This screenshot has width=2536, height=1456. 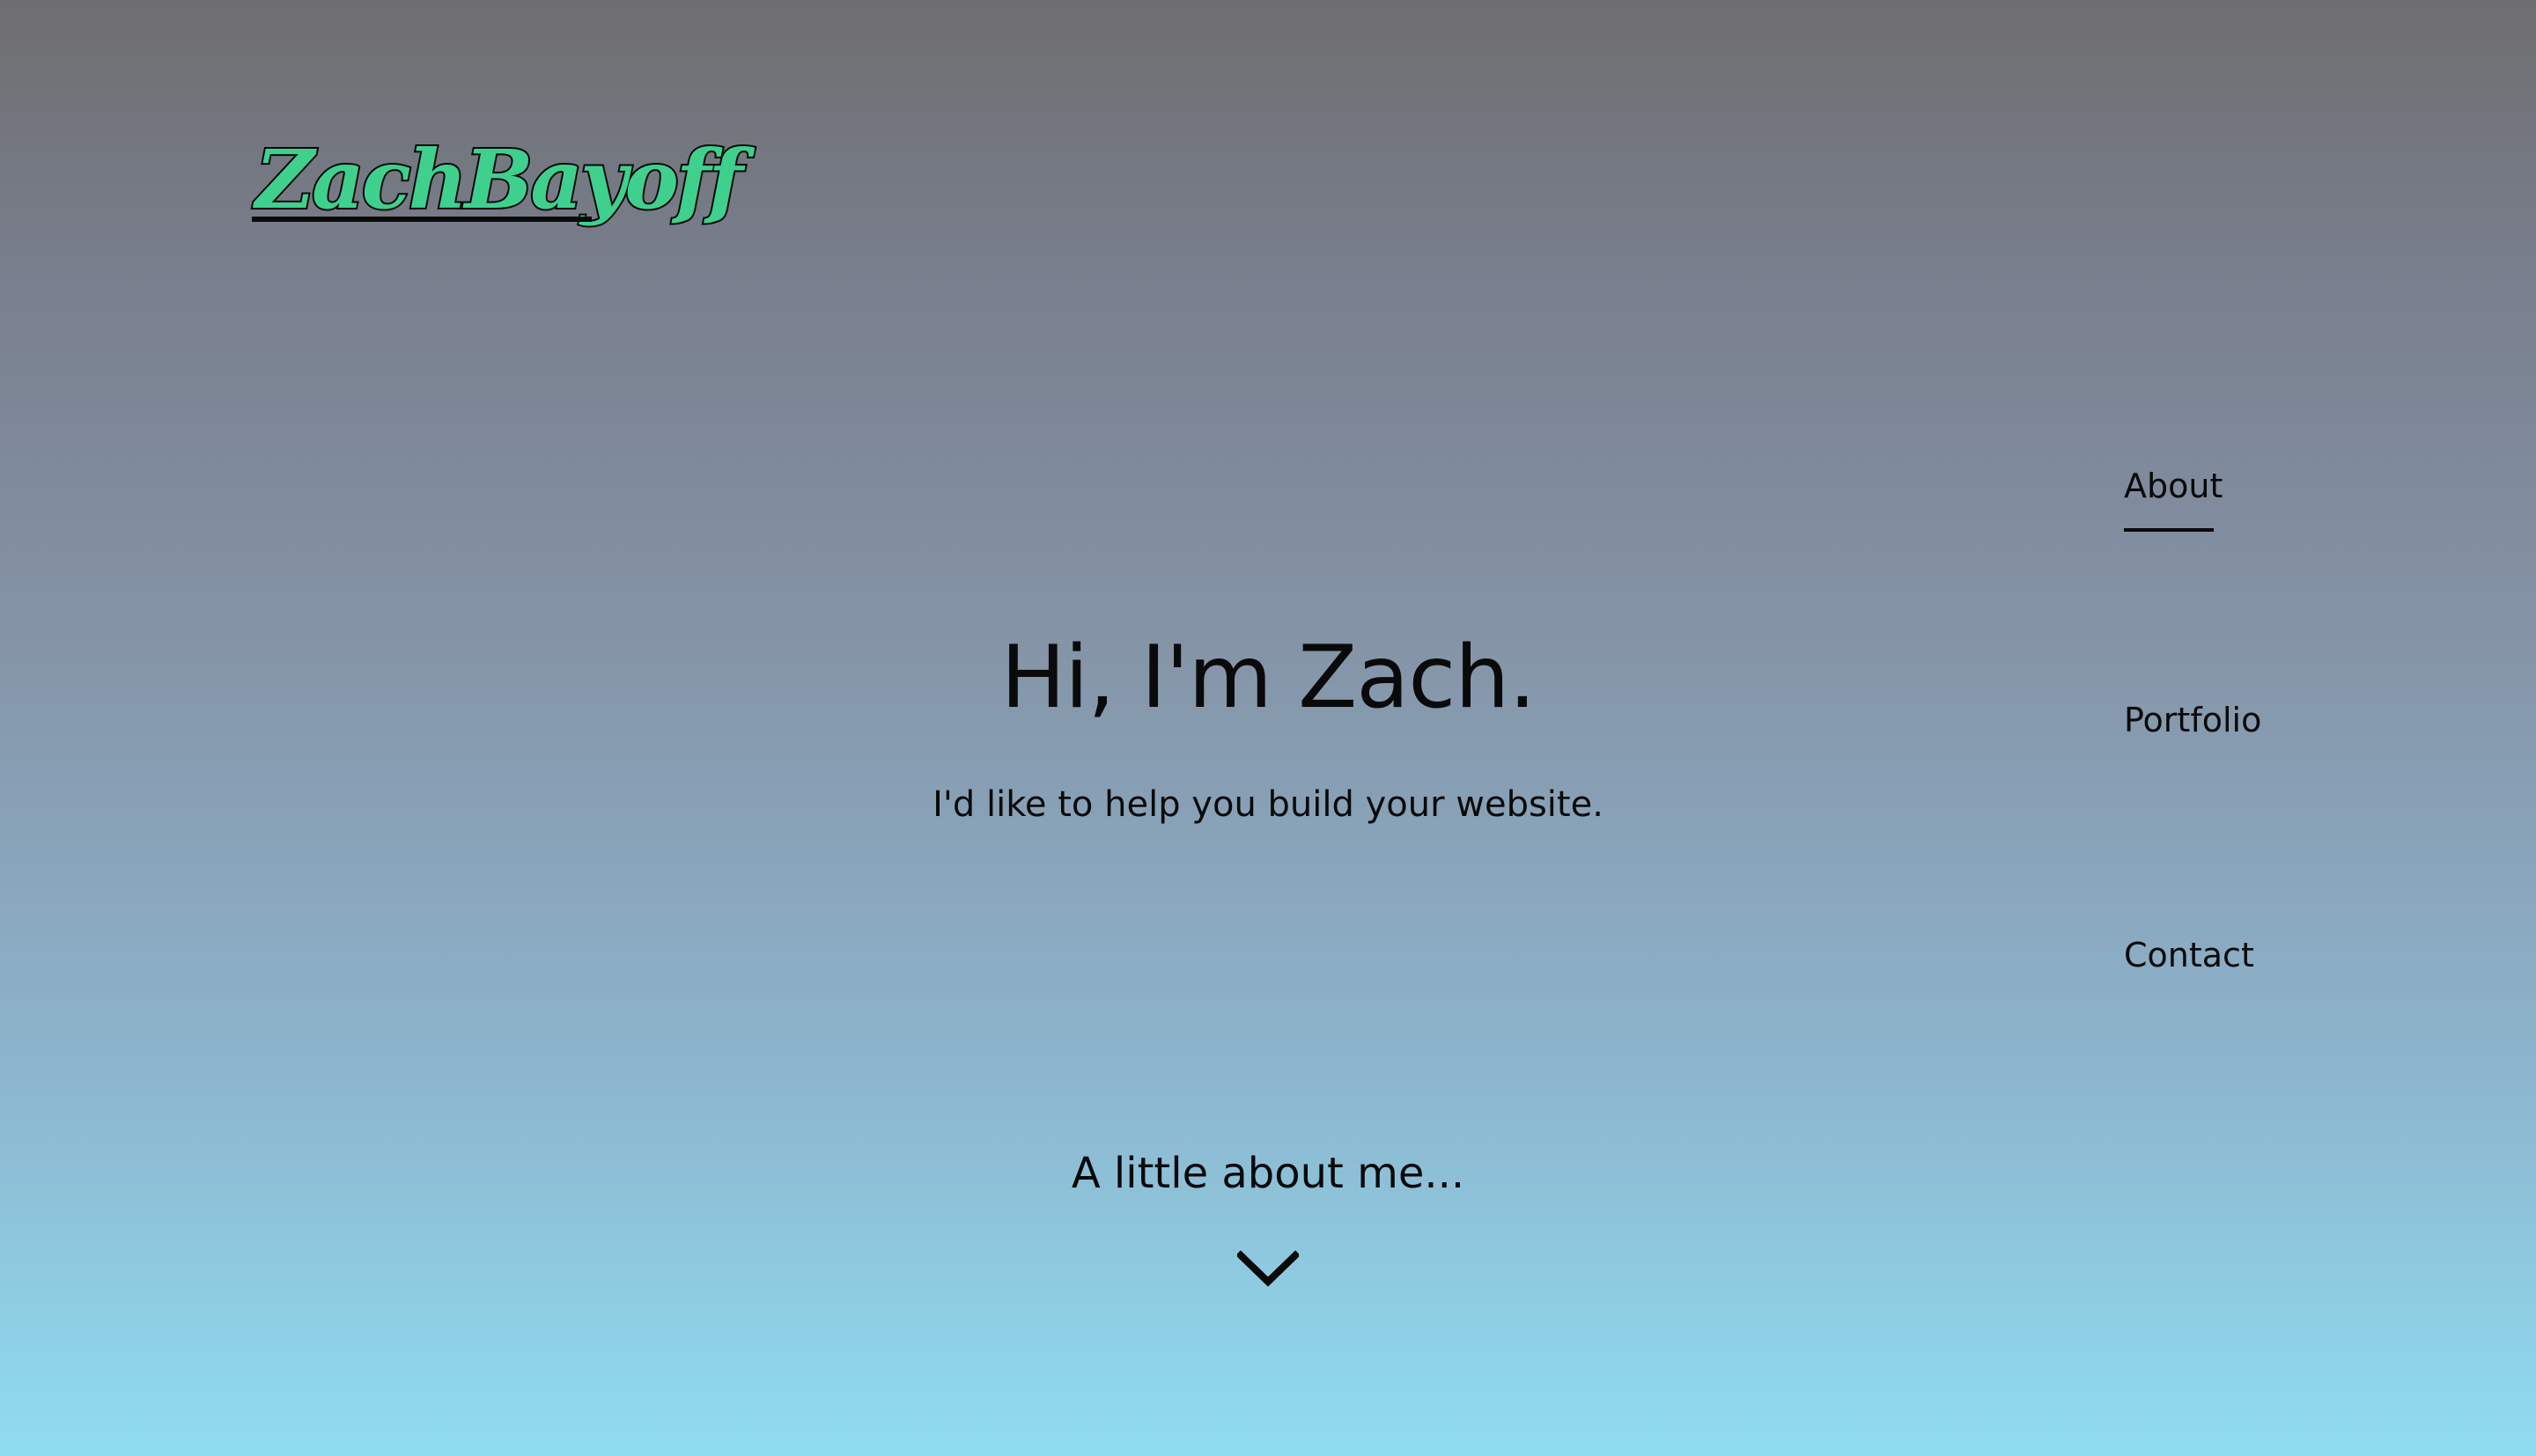 What do you see at coordinates (422, 219) in the screenshot?
I see `logo-underline` at bounding box center [422, 219].